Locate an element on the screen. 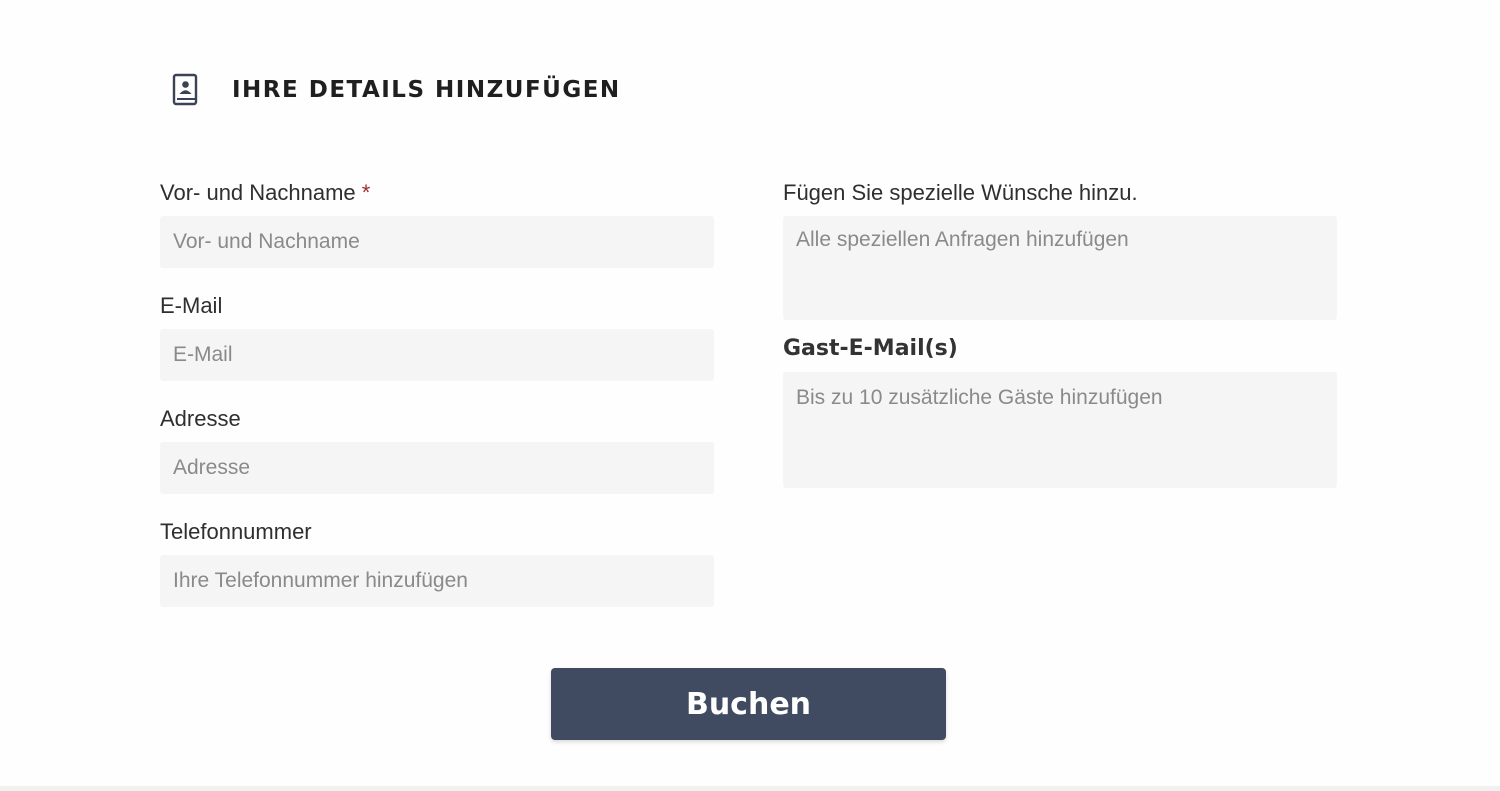 The height and width of the screenshot is (791, 1500). phone-label: Telefonnummer is located at coordinates (236, 531).